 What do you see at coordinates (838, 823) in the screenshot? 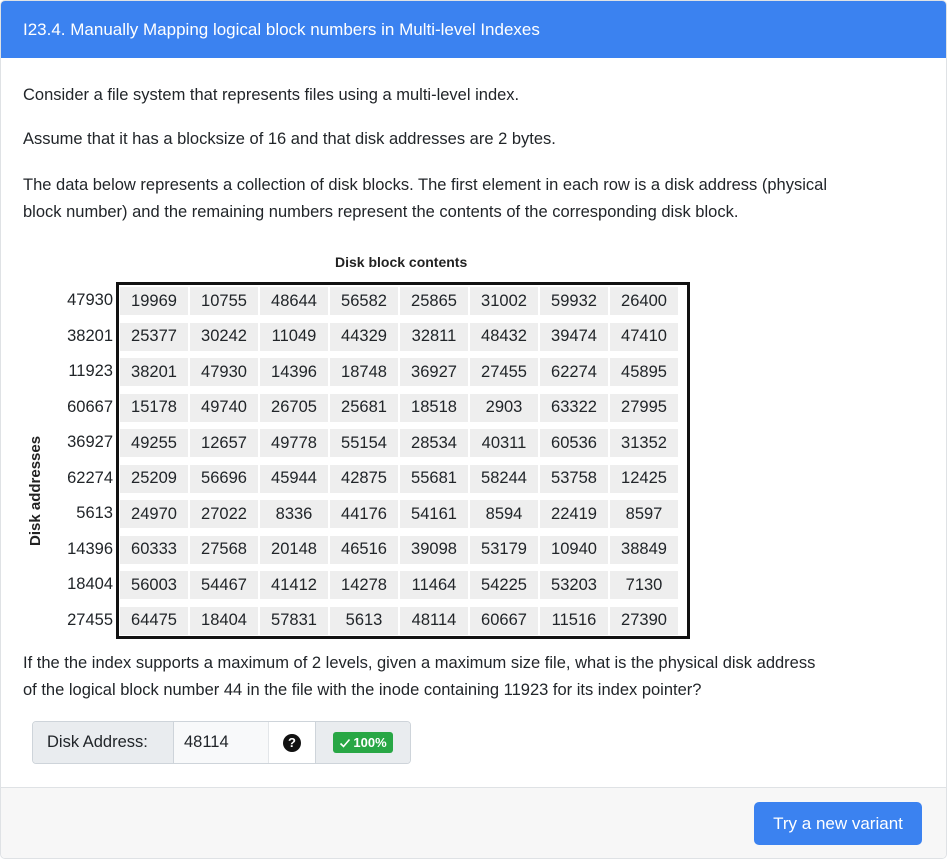
I see `try-new-variant-button: Try a new variant` at bounding box center [838, 823].